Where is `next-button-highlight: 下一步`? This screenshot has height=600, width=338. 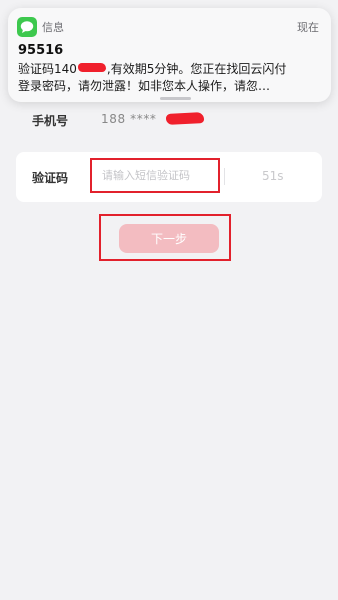
next-button-highlight: 下一步 is located at coordinates (165, 237).